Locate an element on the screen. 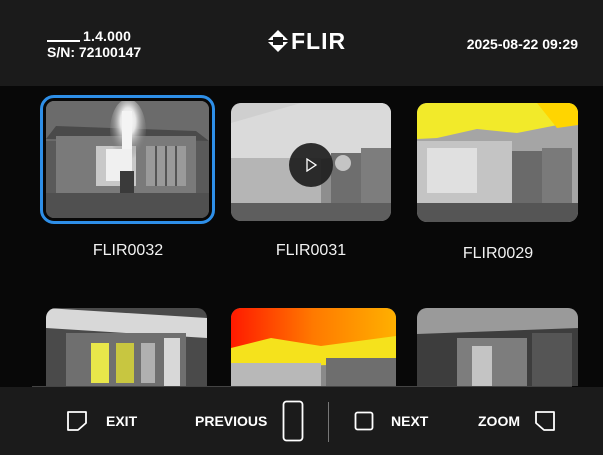 This screenshot has width=603, height=455. exit-label: EXIT is located at coordinates (122, 421).